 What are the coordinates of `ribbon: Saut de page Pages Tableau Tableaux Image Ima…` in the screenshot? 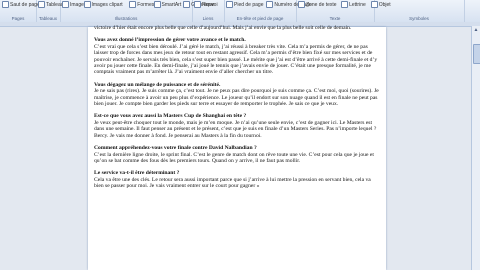 It's located at (240, 11).